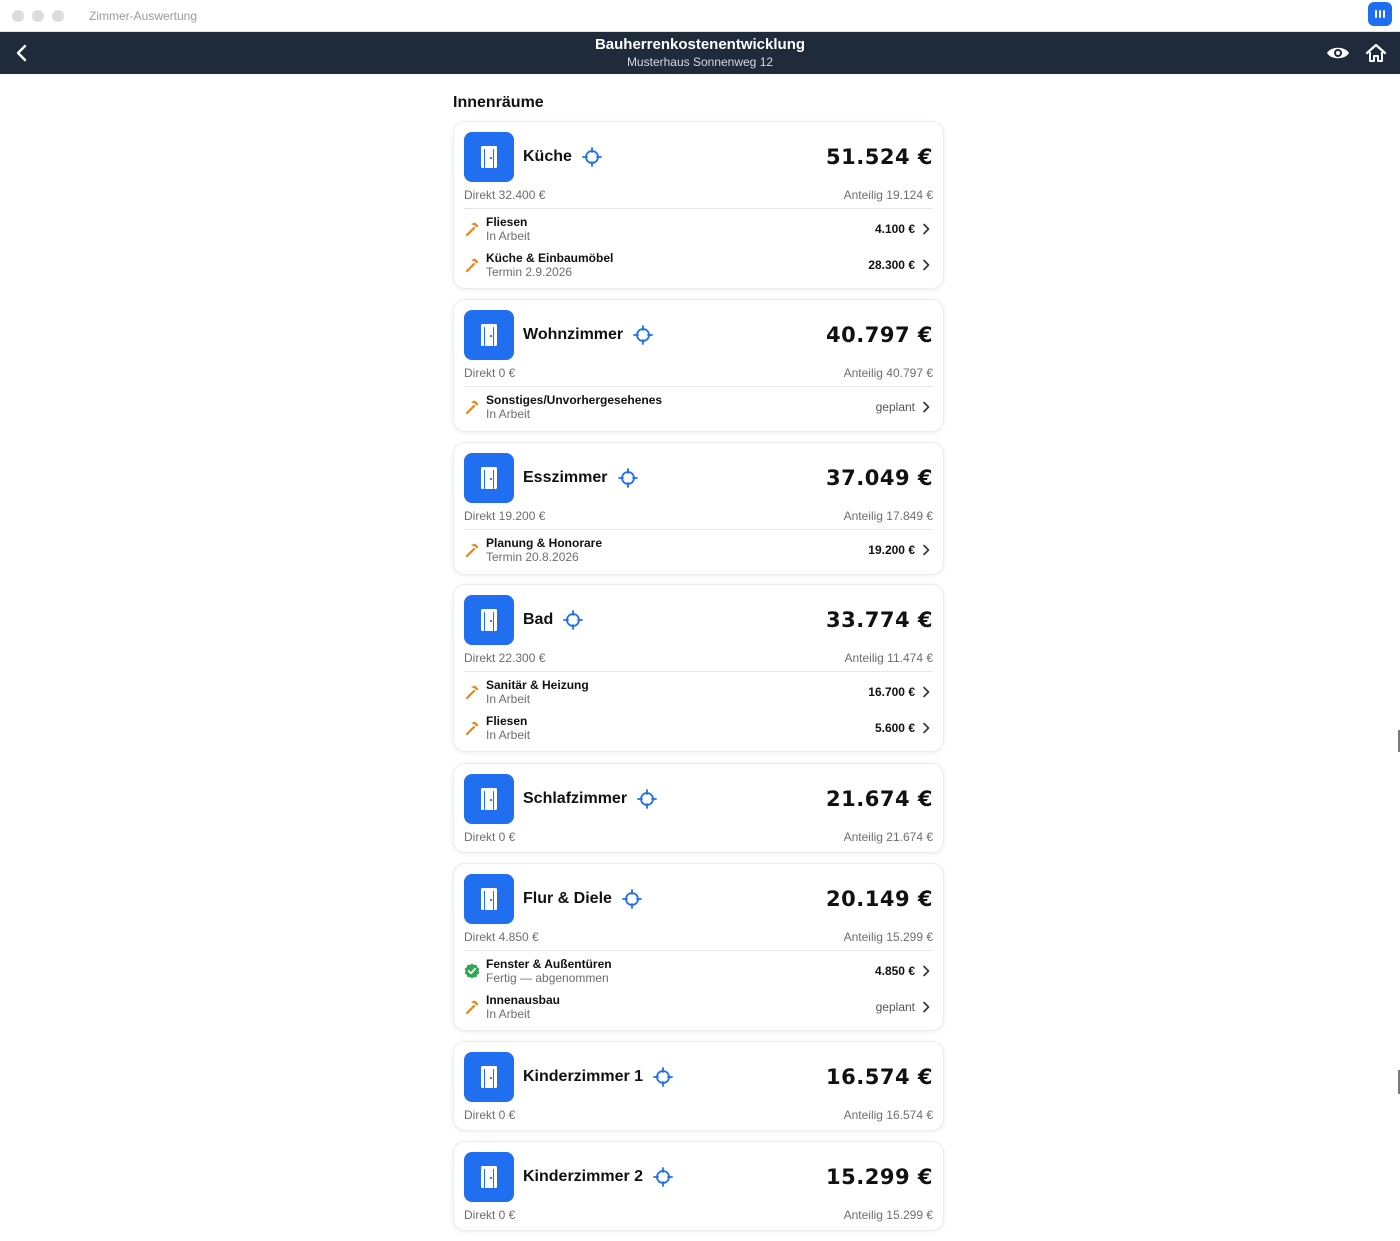 The width and height of the screenshot is (1400, 1241). What do you see at coordinates (698, 478) in the screenshot?
I see `room-card-header: Esszimmer 37.049 €` at bounding box center [698, 478].